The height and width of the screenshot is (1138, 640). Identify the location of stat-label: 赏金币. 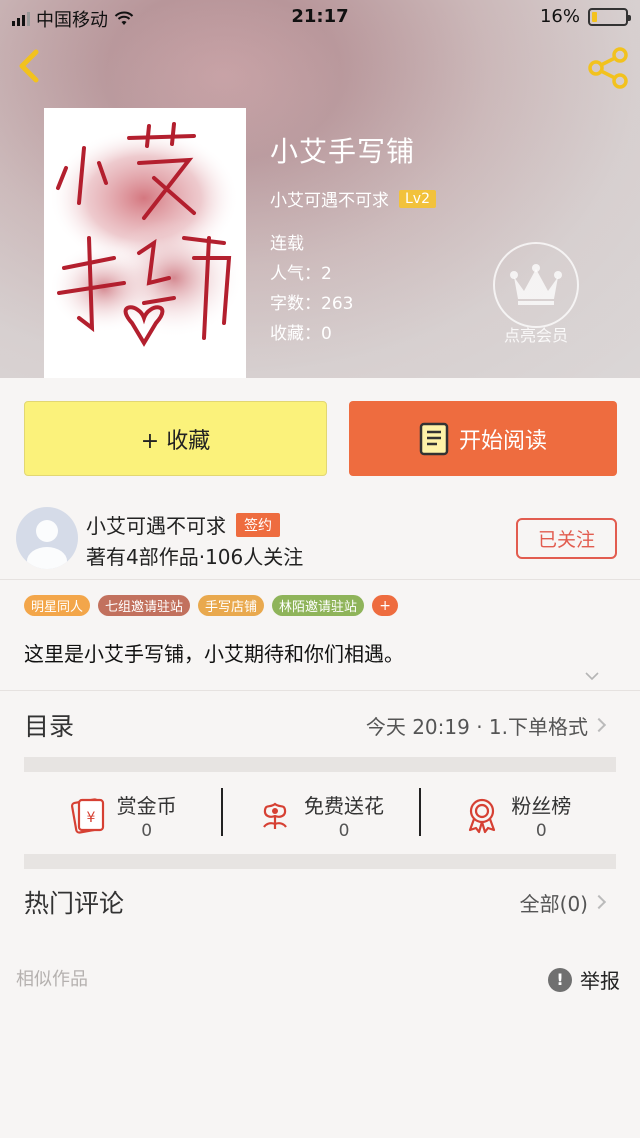
(146, 805).